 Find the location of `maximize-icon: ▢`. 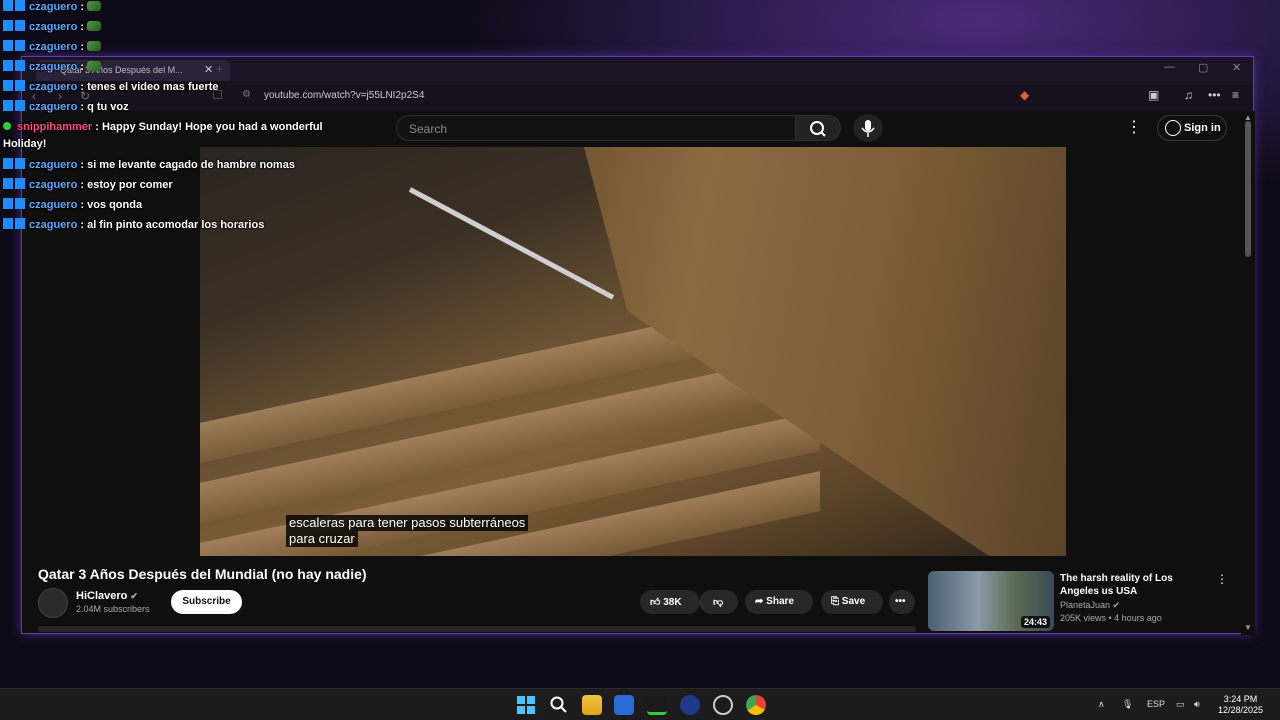

maximize-icon: ▢ is located at coordinates (1203, 67).